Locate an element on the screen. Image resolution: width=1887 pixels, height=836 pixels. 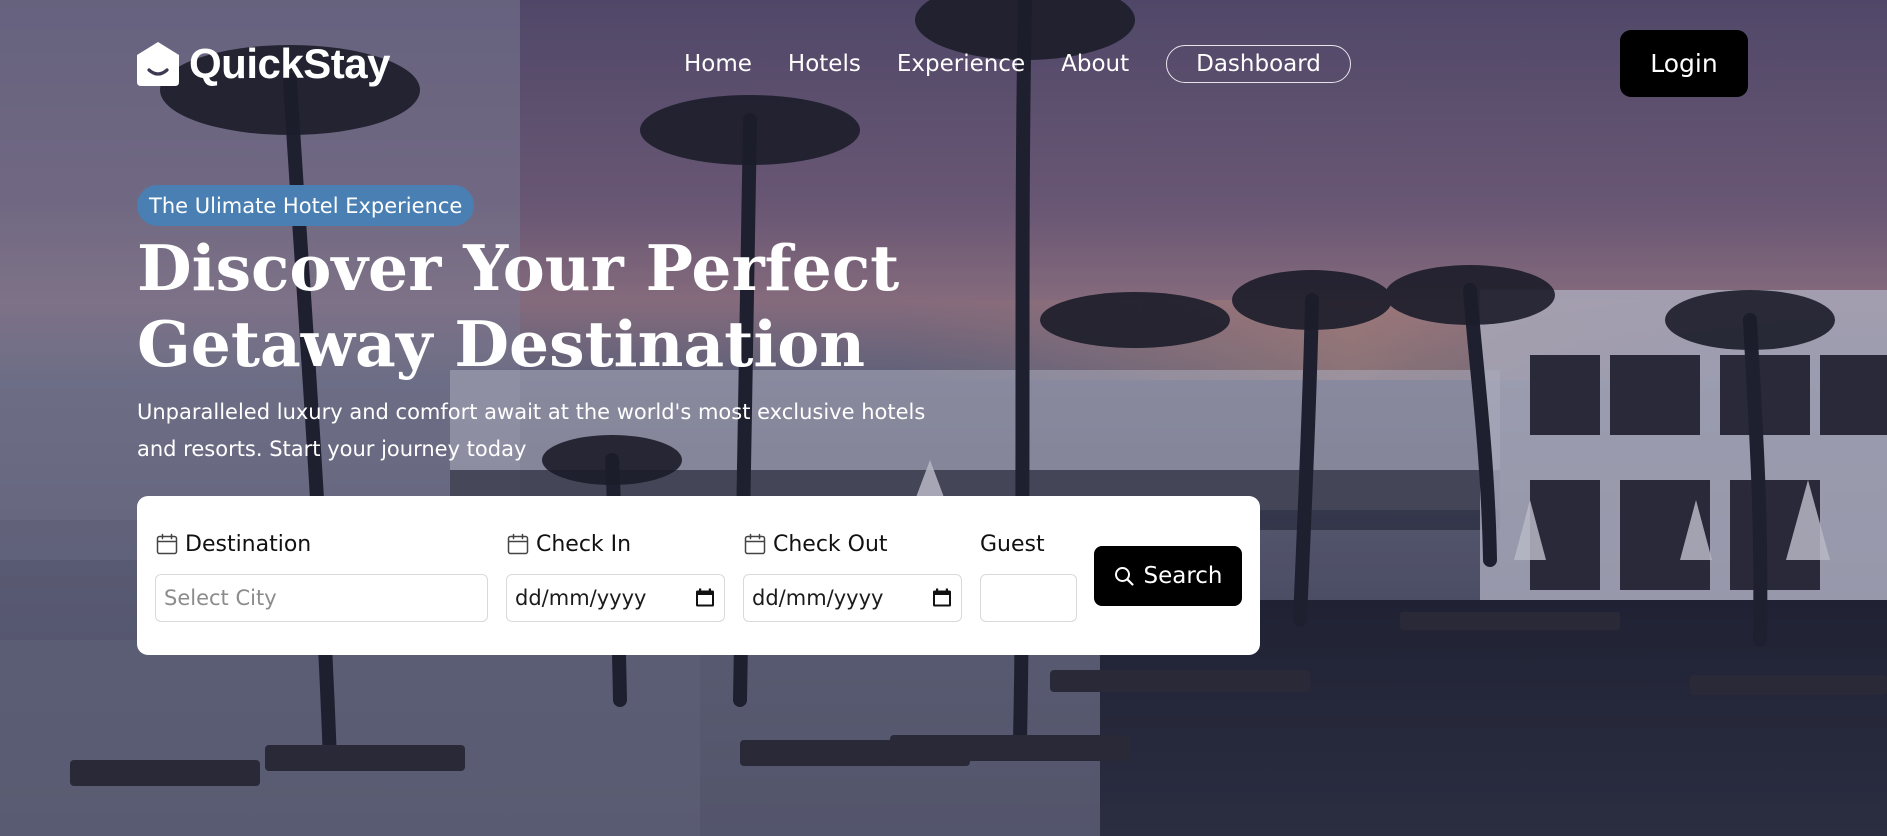
nav-link-home: Home is located at coordinates (718, 64).